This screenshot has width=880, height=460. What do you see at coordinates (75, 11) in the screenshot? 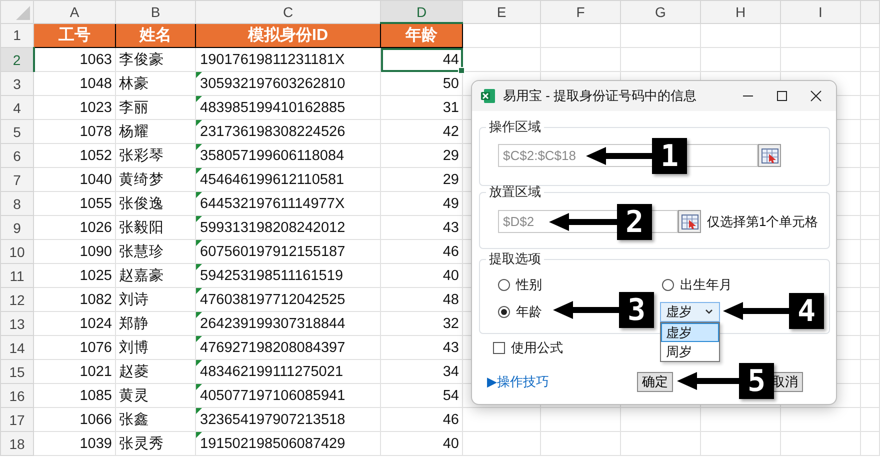
I see `column-header: A` at bounding box center [75, 11].